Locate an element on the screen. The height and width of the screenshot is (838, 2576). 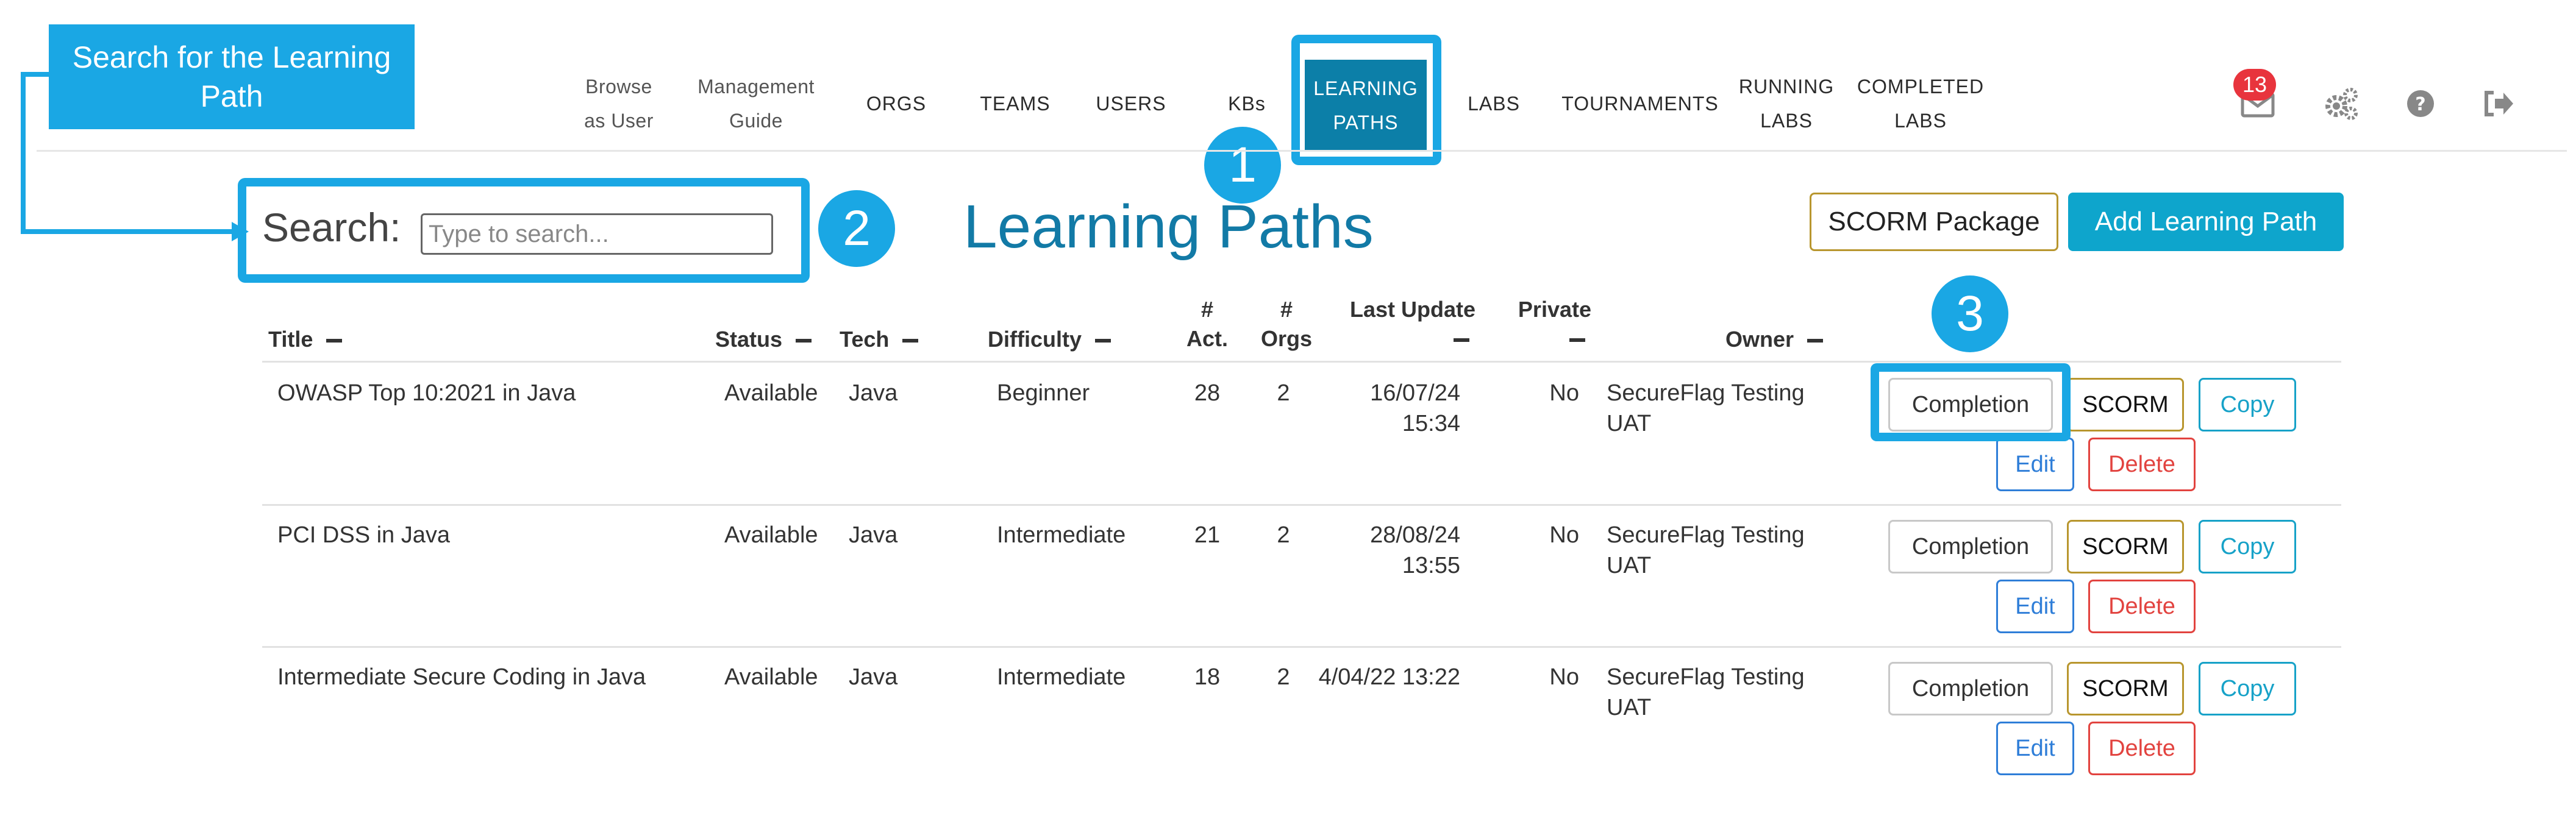
nav-divider is located at coordinates (1302, 151).